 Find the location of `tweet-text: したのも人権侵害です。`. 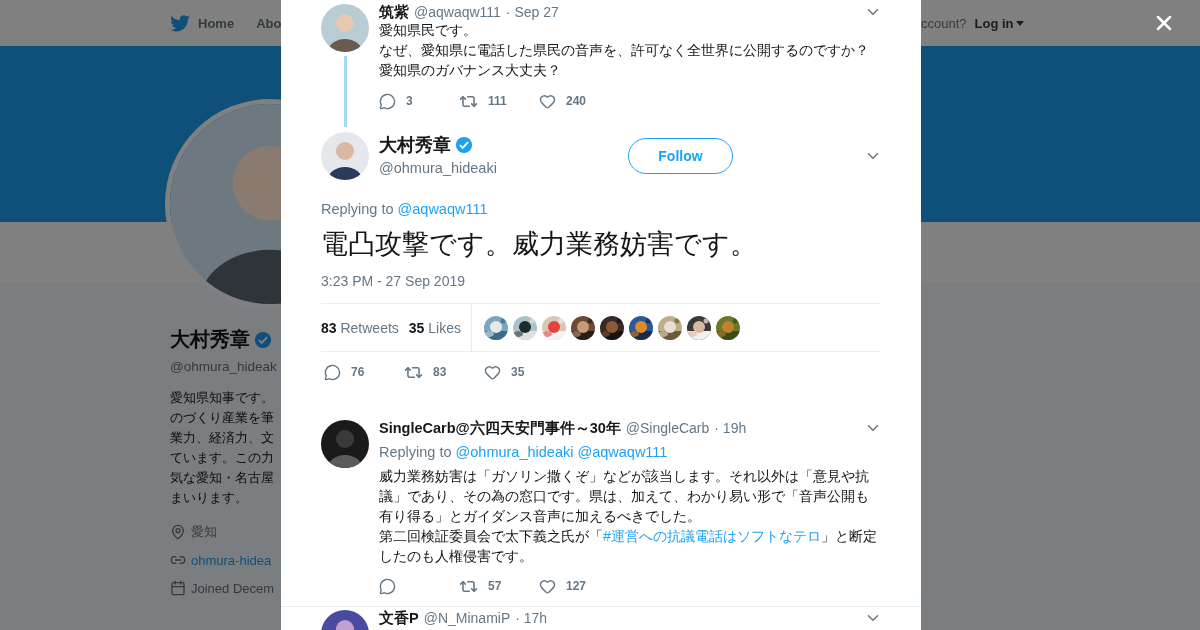

tweet-text: したのも人権侵害です。 is located at coordinates (456, 556).